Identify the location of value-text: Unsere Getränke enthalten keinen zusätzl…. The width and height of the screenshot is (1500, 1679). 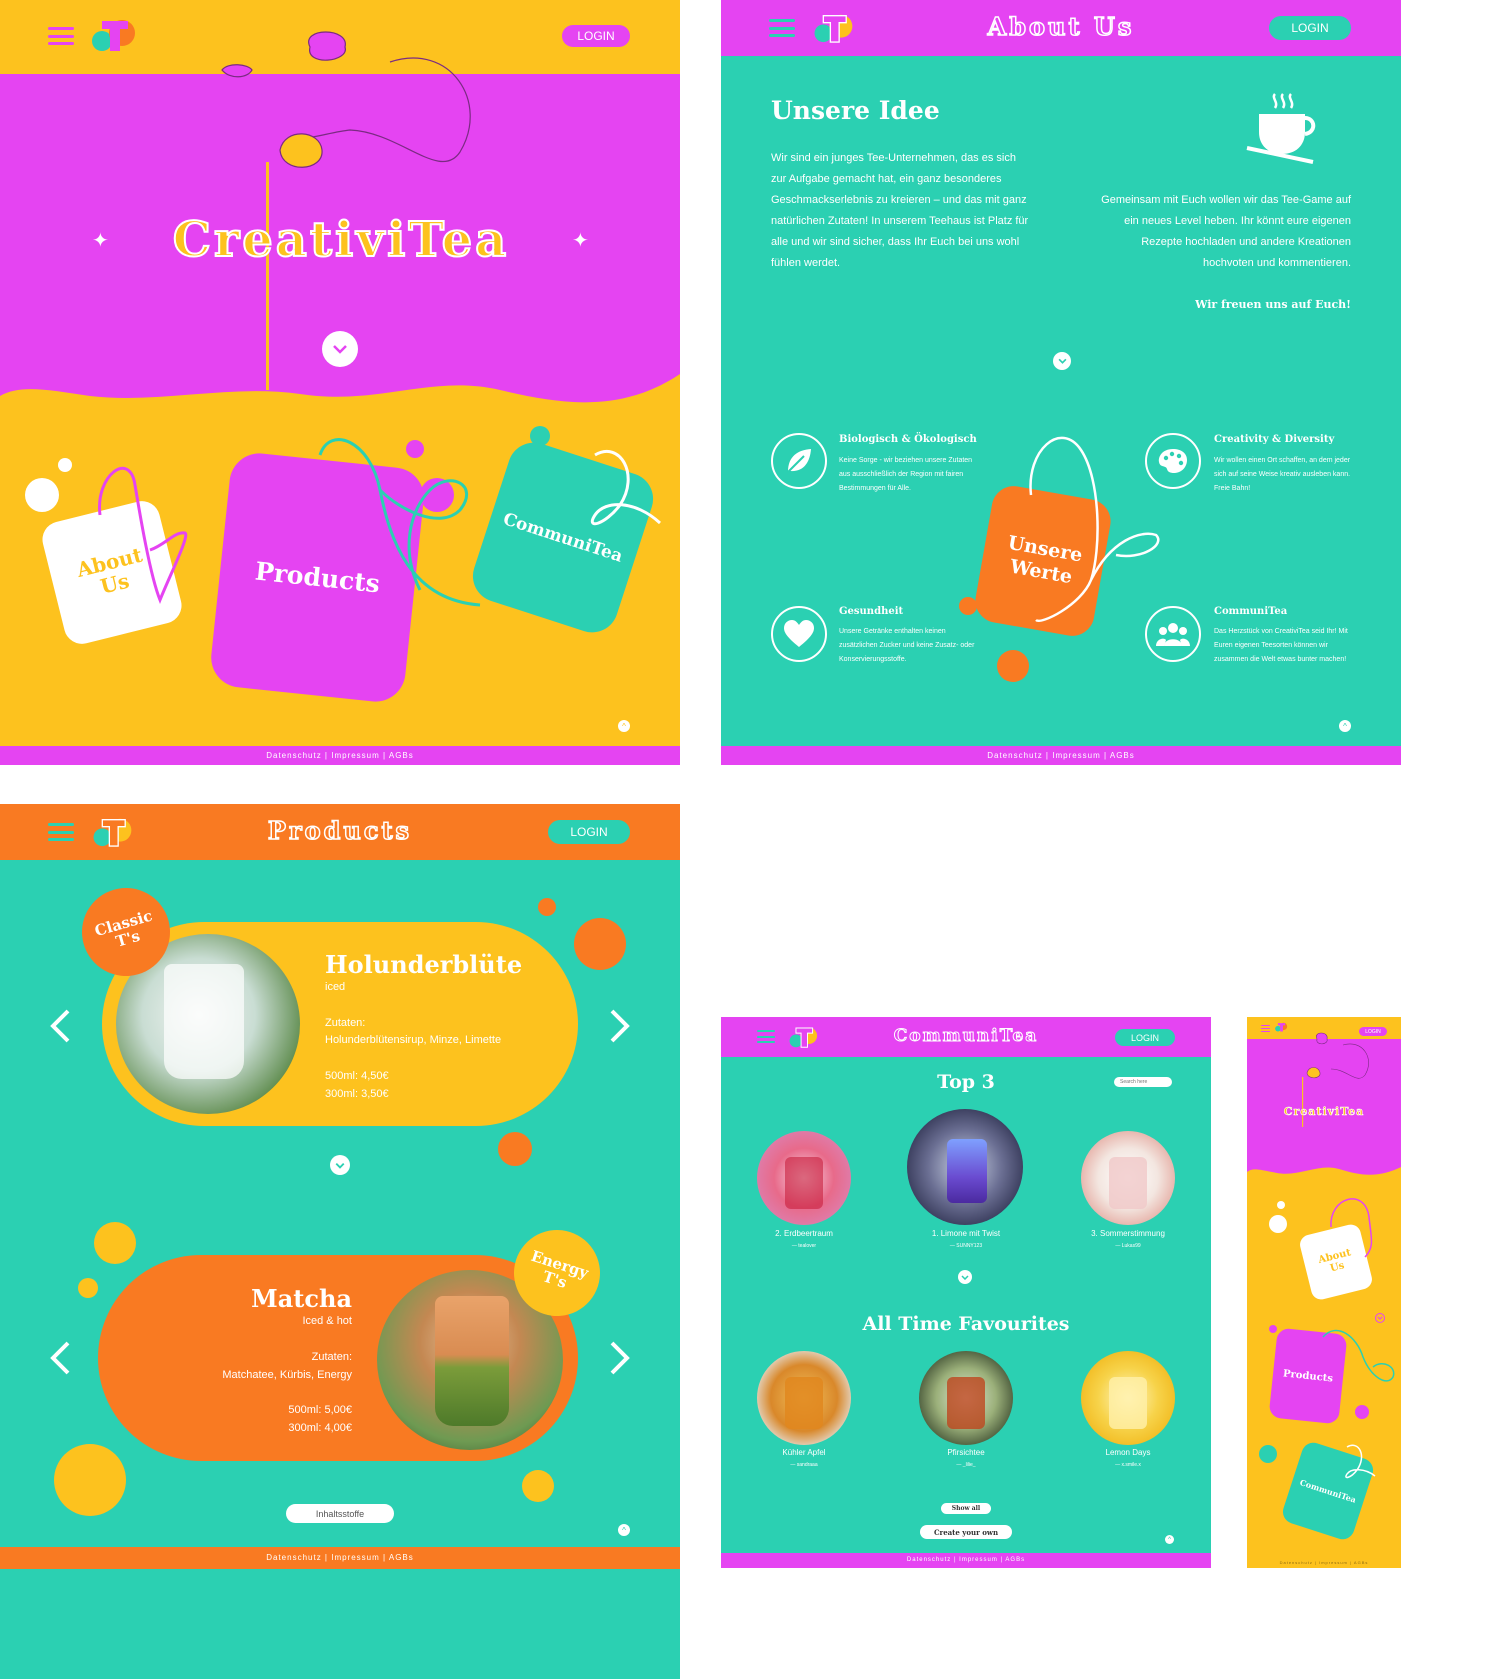
(907, 645).